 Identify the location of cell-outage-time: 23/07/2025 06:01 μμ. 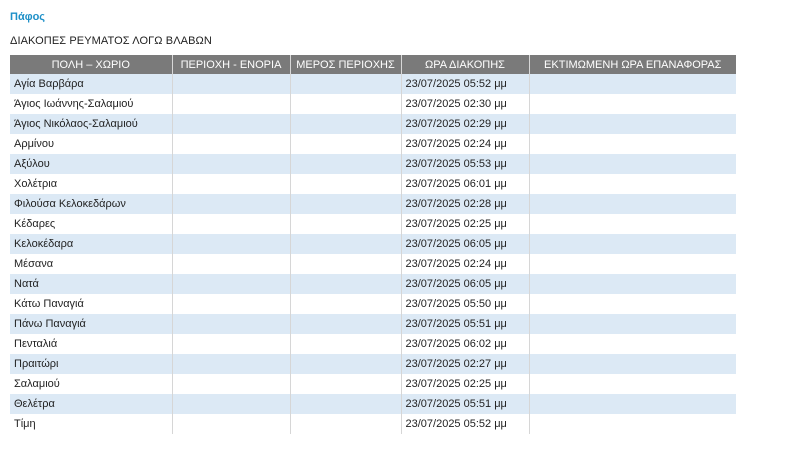
(465, 184).